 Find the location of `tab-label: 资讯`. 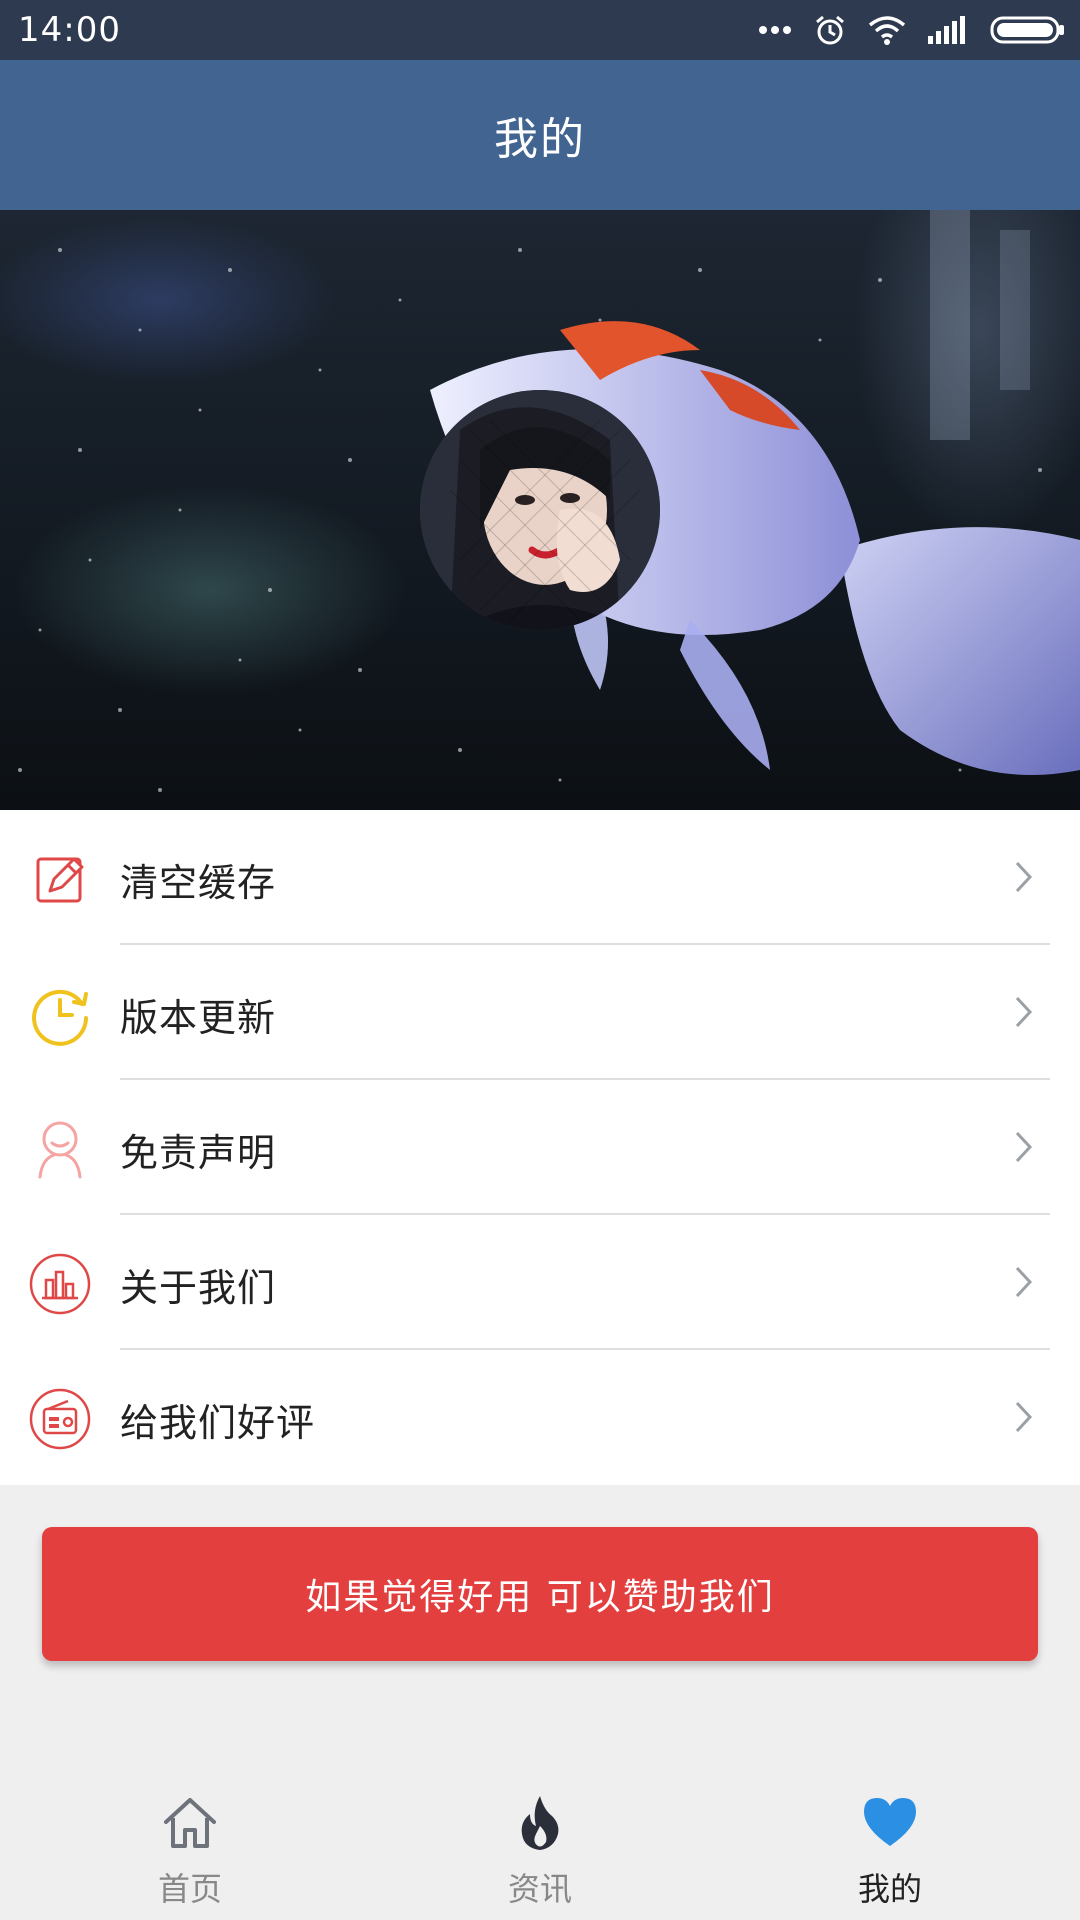

tab-label: 资讯 is located at coordinates (539, 1889).